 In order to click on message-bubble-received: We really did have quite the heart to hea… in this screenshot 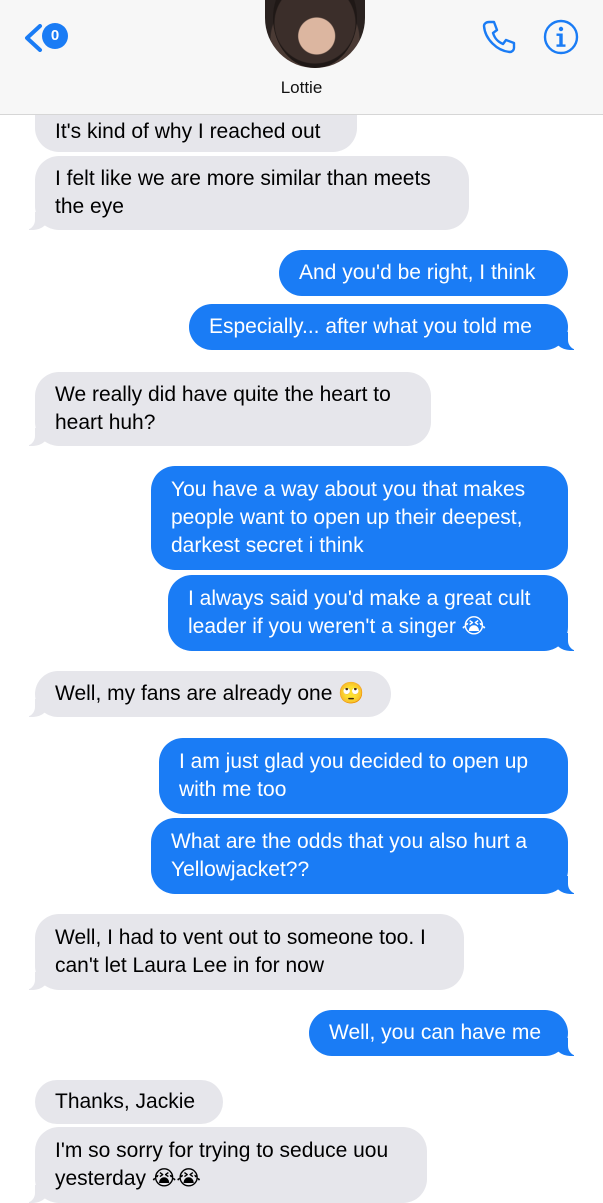, I will do `click(228, 409)`.